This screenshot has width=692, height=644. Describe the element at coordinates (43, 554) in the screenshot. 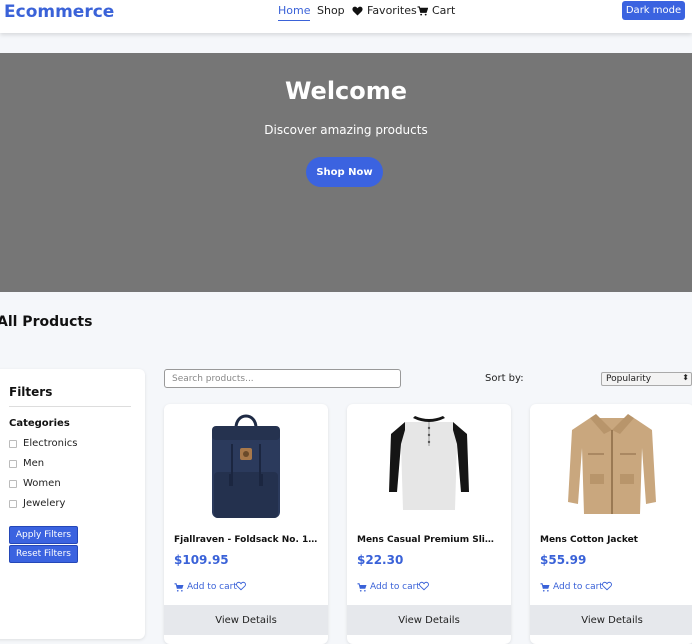

I see `reset-filters-button: Reset Filters` at that location.